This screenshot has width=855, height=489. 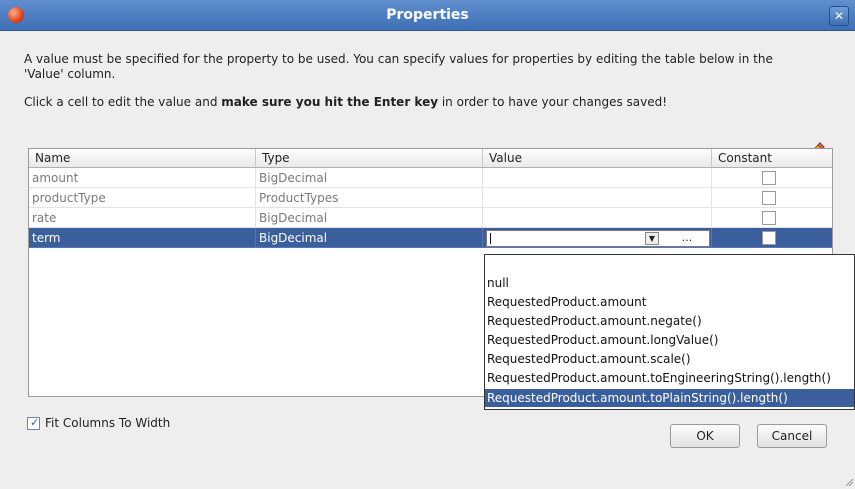 What do you see at coordinates (652, 238) in the screenshot?
I see `dropdown-arrow-icon: ▼` at bounding box center [652, 238].